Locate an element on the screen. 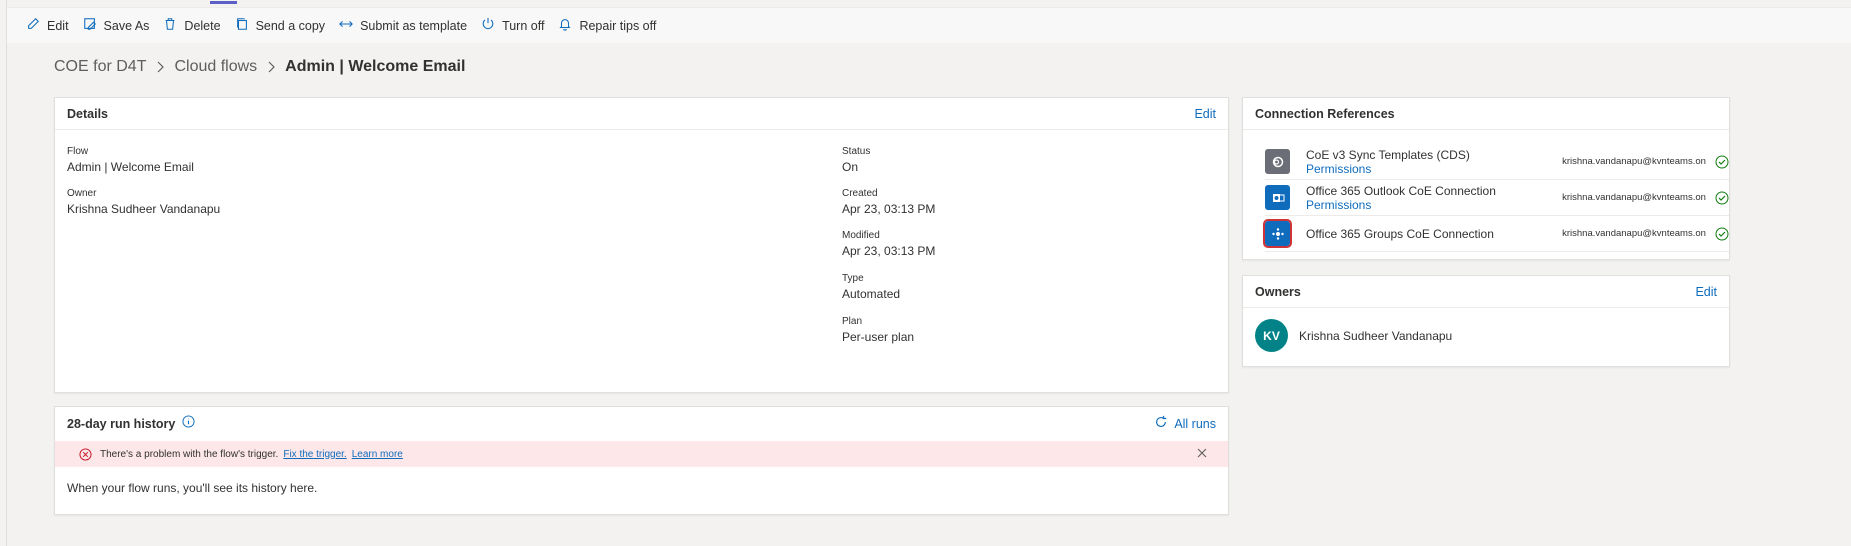 Image resolution: width=1851 pixels, height=546 pixels. flow-field: Flow Admin | Welcome Email is located at coordinates (130, 160).